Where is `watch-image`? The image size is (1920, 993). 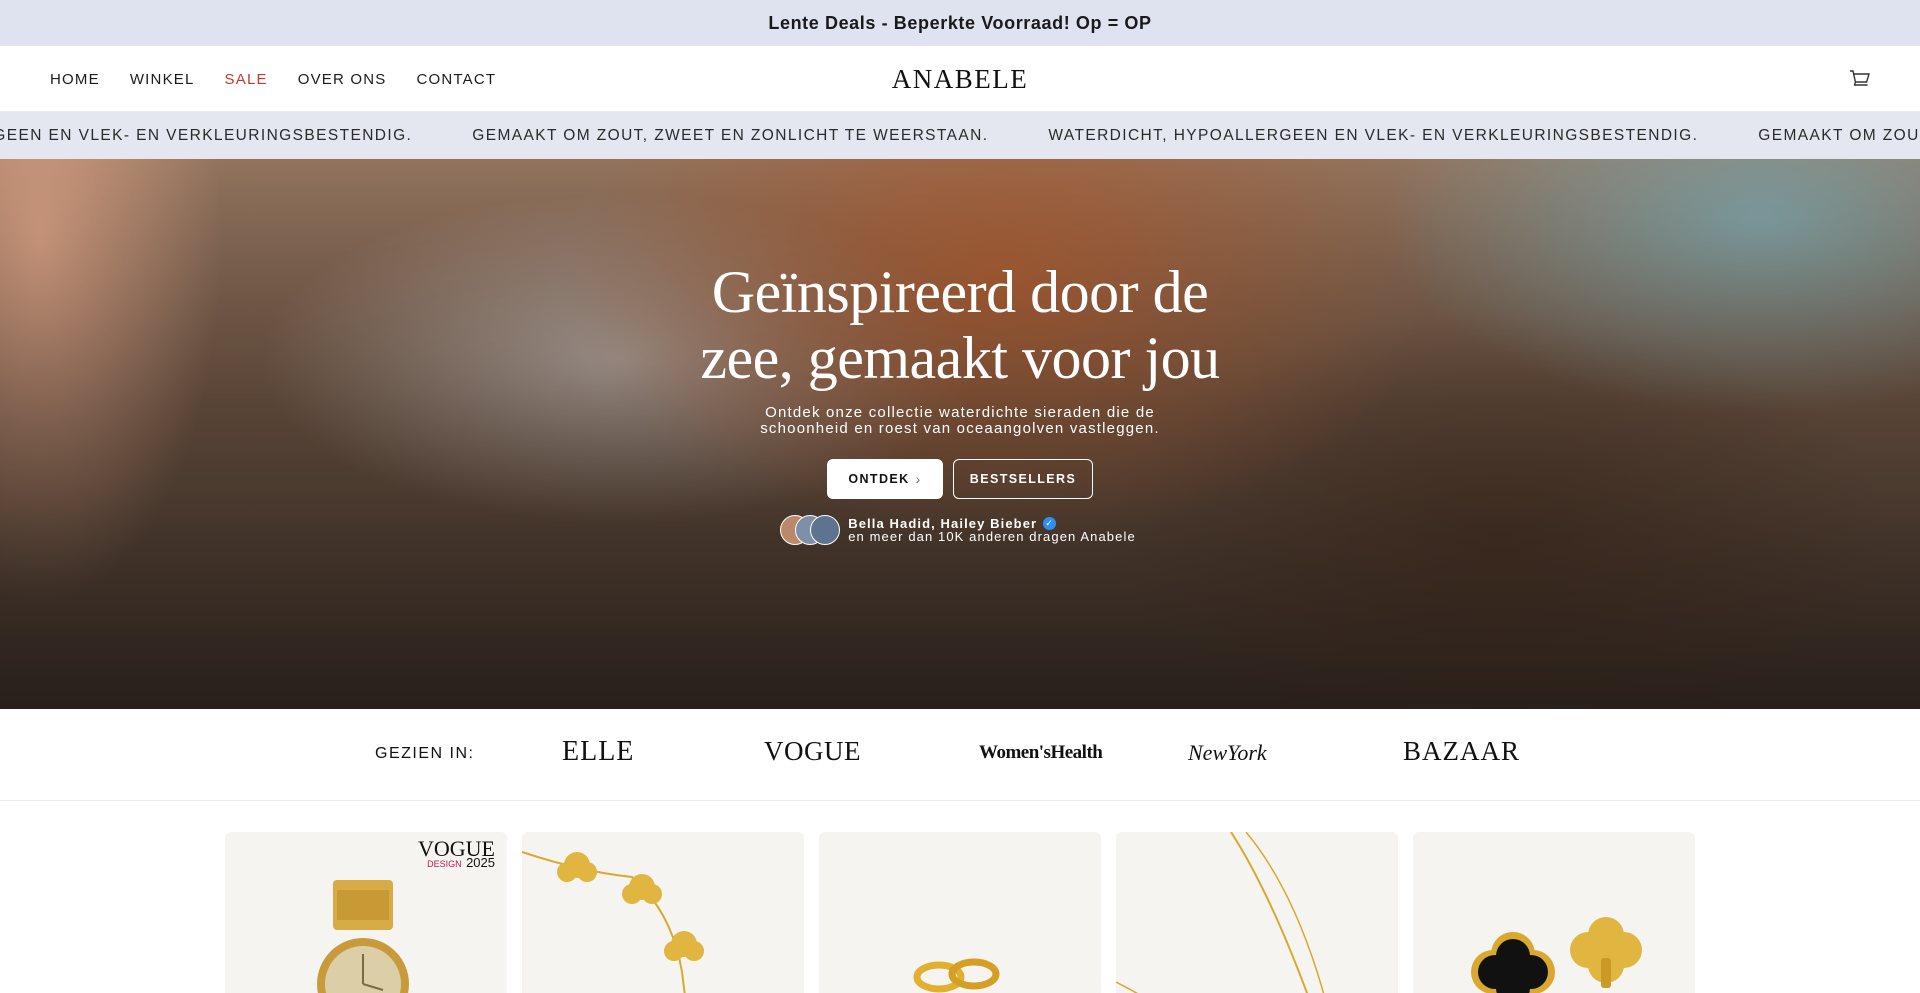 watch-image is located at coordinates (363, 936).